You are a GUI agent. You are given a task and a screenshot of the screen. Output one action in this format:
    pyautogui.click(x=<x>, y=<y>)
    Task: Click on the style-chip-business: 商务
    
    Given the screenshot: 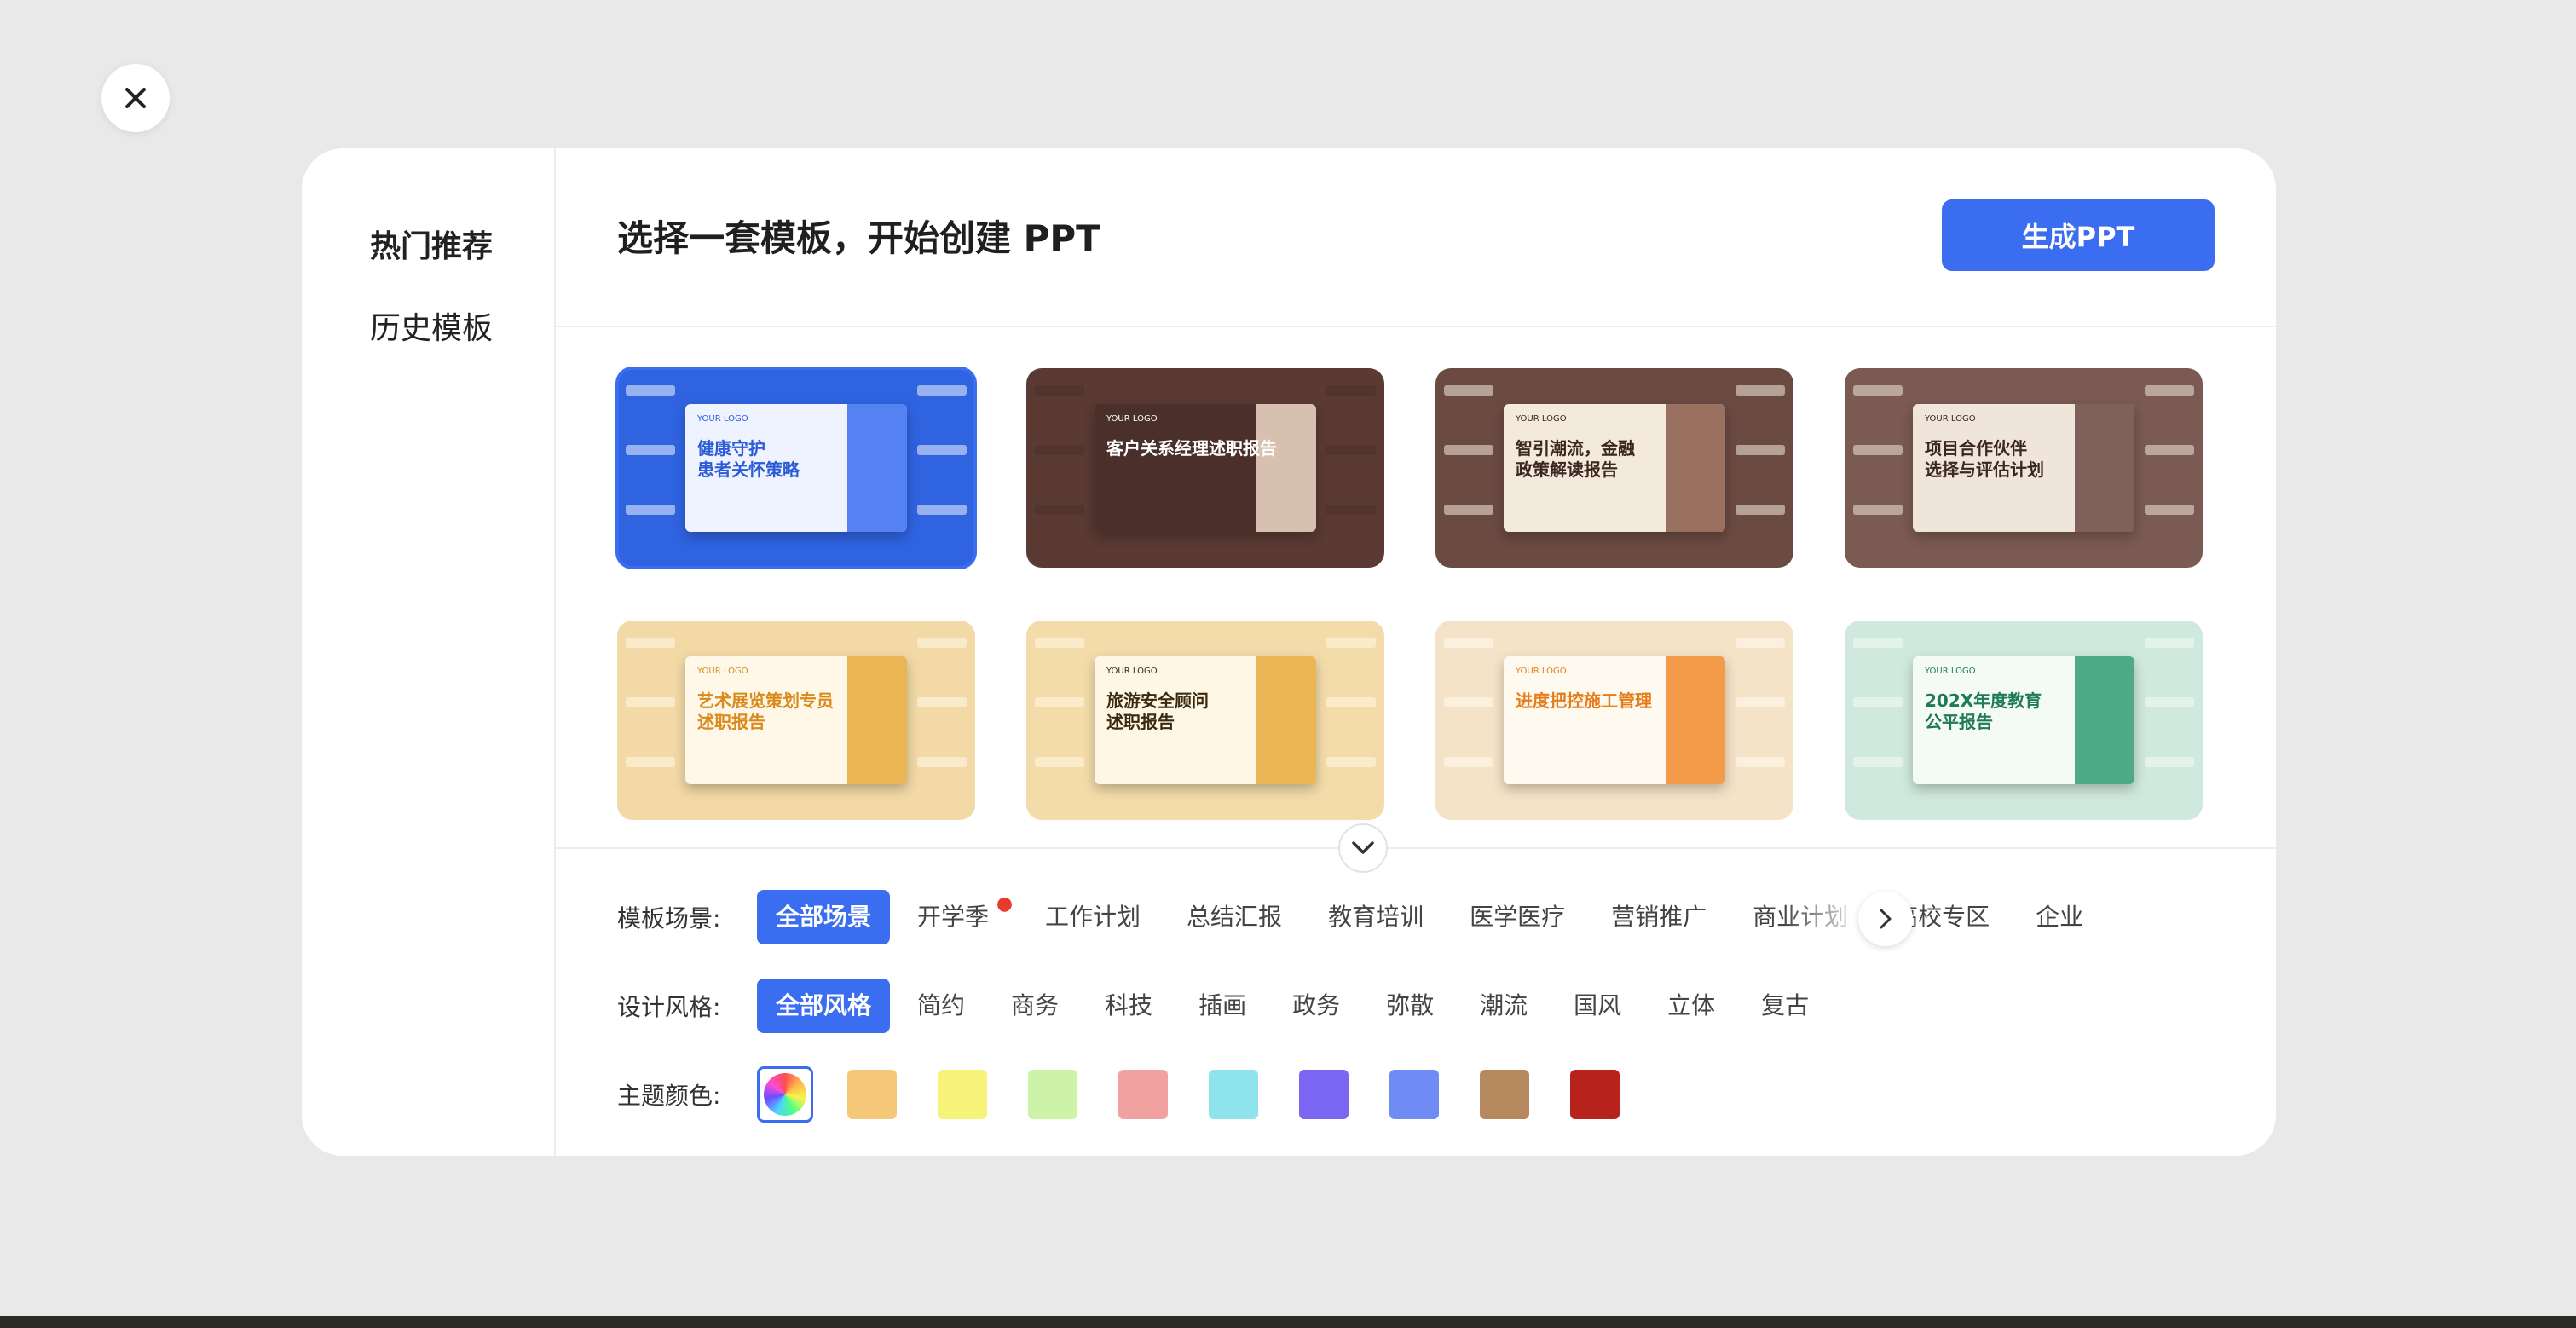 What is the action you would take?
    pyautogui.click(x=1034, y=1006)
    